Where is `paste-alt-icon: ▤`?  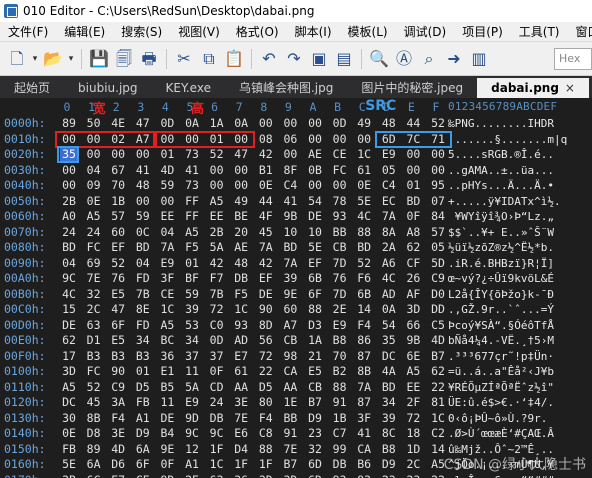 paste-alt-icon: ▤ is located at coordinates (344, 59).